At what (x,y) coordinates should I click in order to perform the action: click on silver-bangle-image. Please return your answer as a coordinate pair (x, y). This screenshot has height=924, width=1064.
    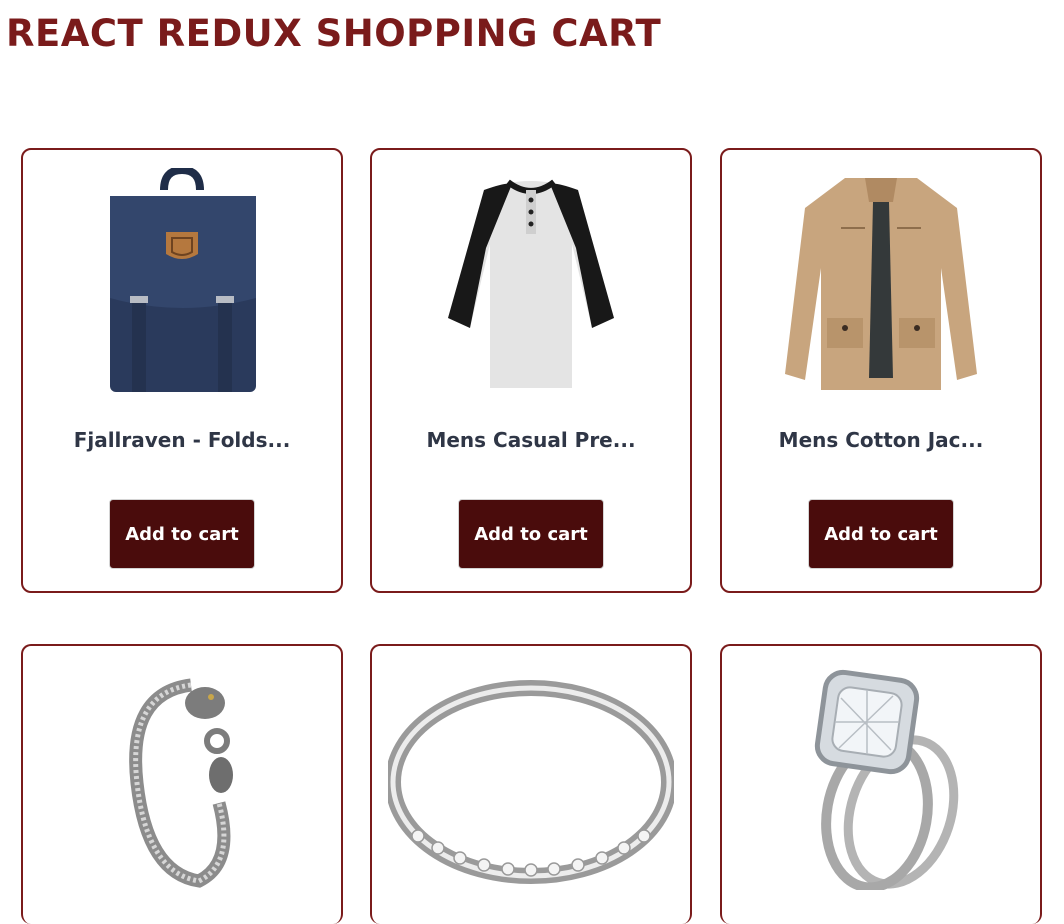
    Looking at the image, I should click on (531, 782).